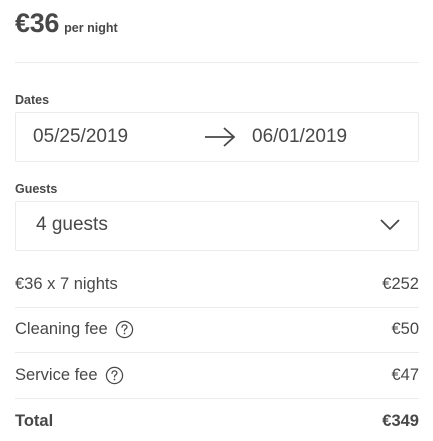 The width and height of the screenshot is (433, 441). I want to click on check-in-date: 05/25/2019, so click(80, 137).